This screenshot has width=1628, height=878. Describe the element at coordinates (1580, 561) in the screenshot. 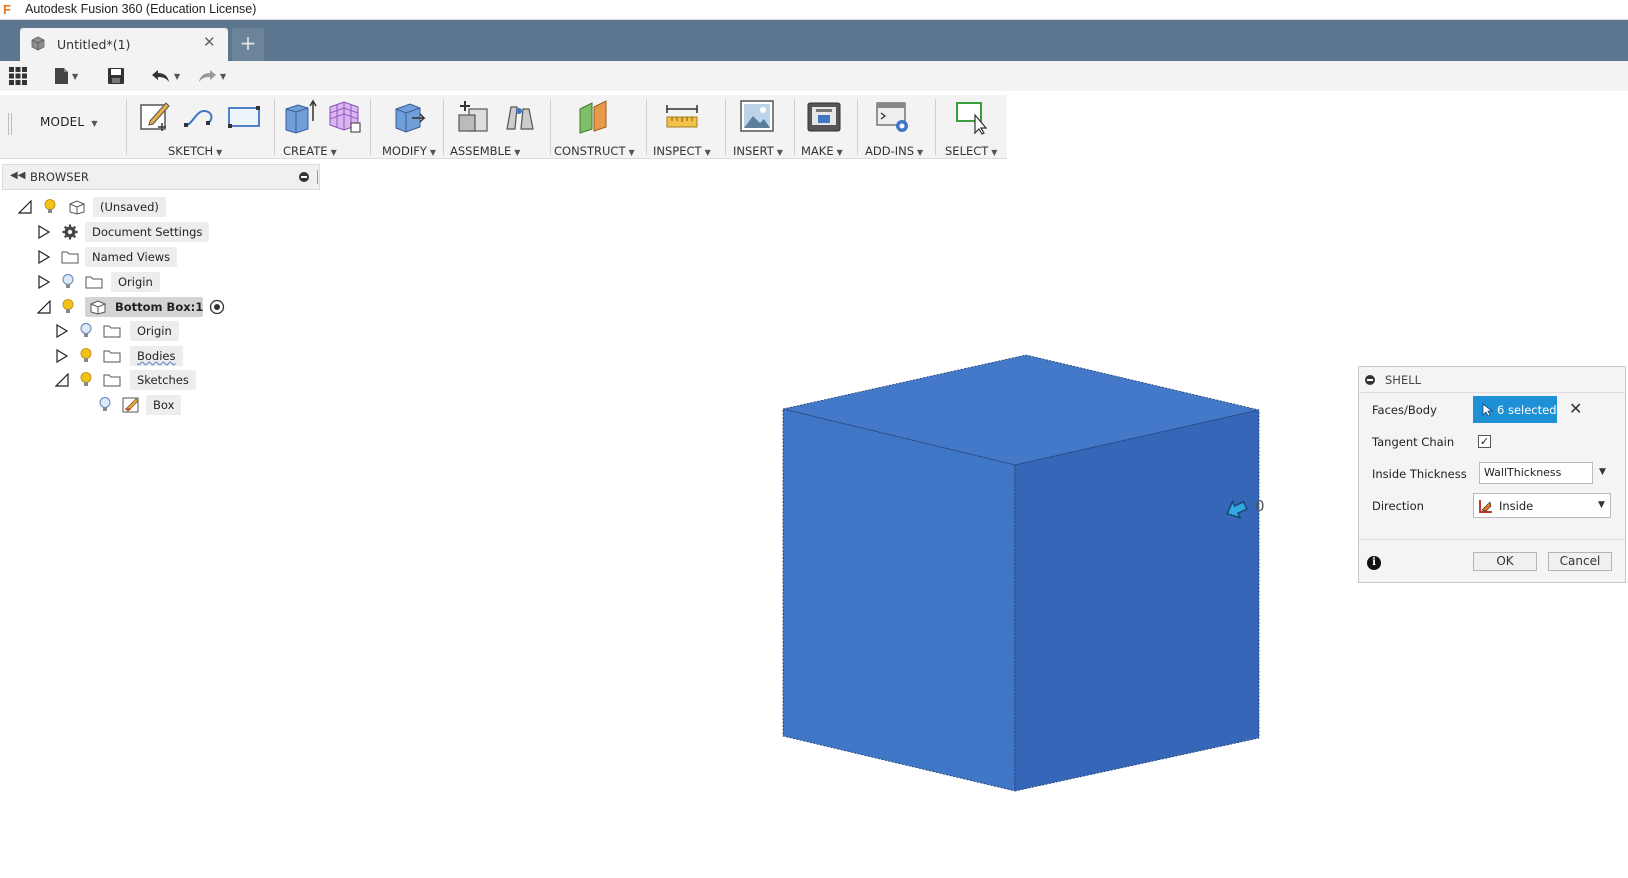

I see `cancel-button: Cancel` at that location.